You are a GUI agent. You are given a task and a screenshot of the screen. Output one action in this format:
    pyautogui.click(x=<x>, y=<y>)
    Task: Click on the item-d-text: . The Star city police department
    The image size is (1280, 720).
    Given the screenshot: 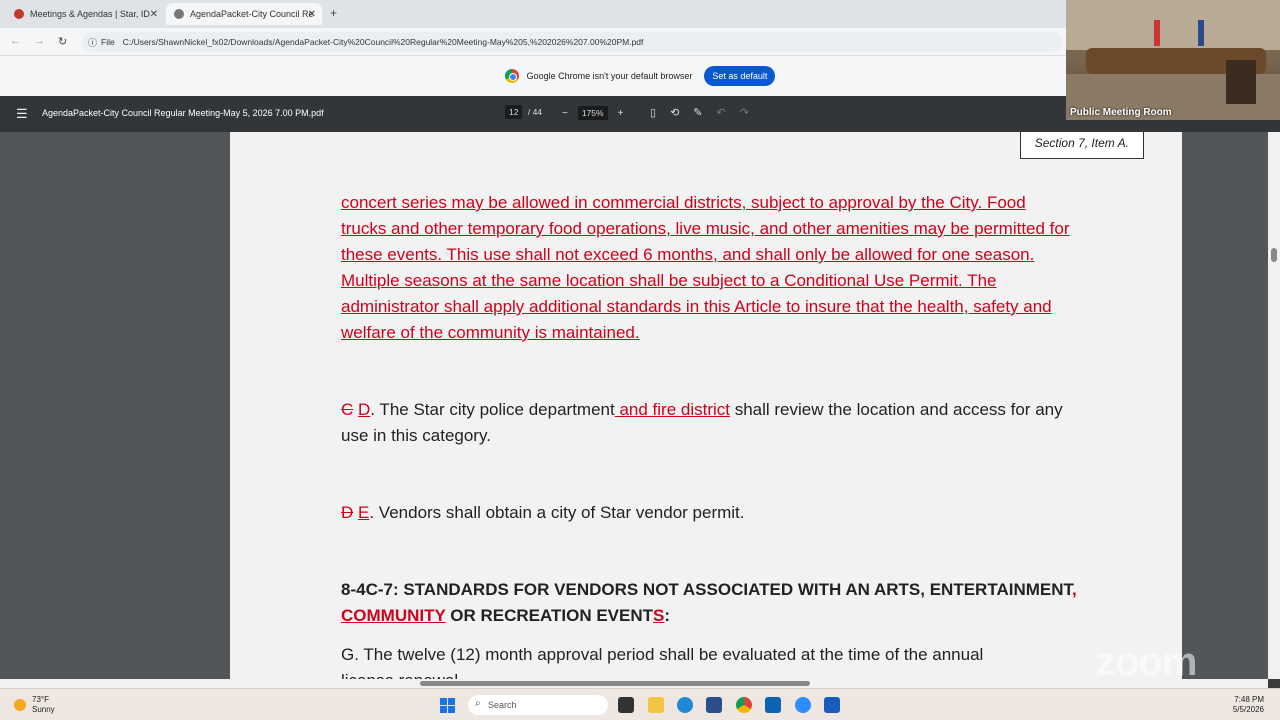 What is the action you would take?
    pyautogui.click(x=492, y=409)
    